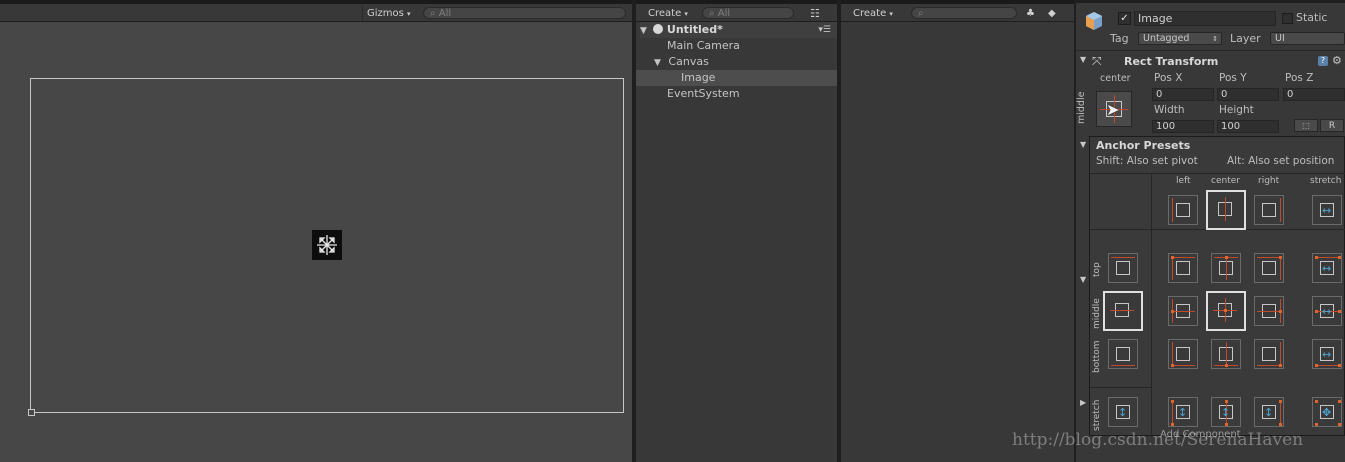 The image size is (1345, 462). What do you see at coordinates (1083, 402) in the screenshot?
I see `foldout-arrow-icon: ▶` at bounding box center [1083, 402].